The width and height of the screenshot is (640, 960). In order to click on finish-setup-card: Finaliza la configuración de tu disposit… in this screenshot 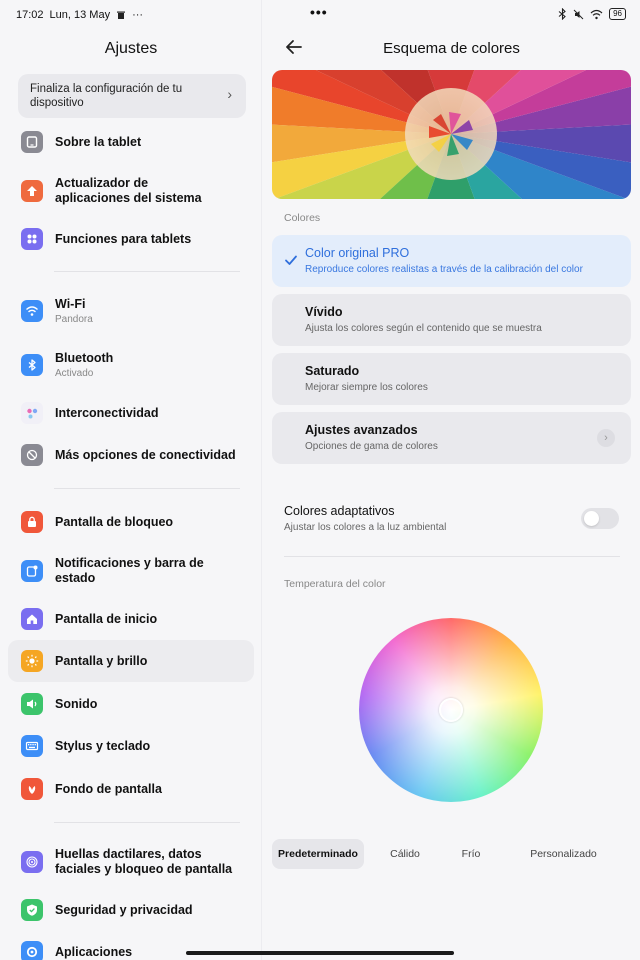, I will do `click(132, 96)`.